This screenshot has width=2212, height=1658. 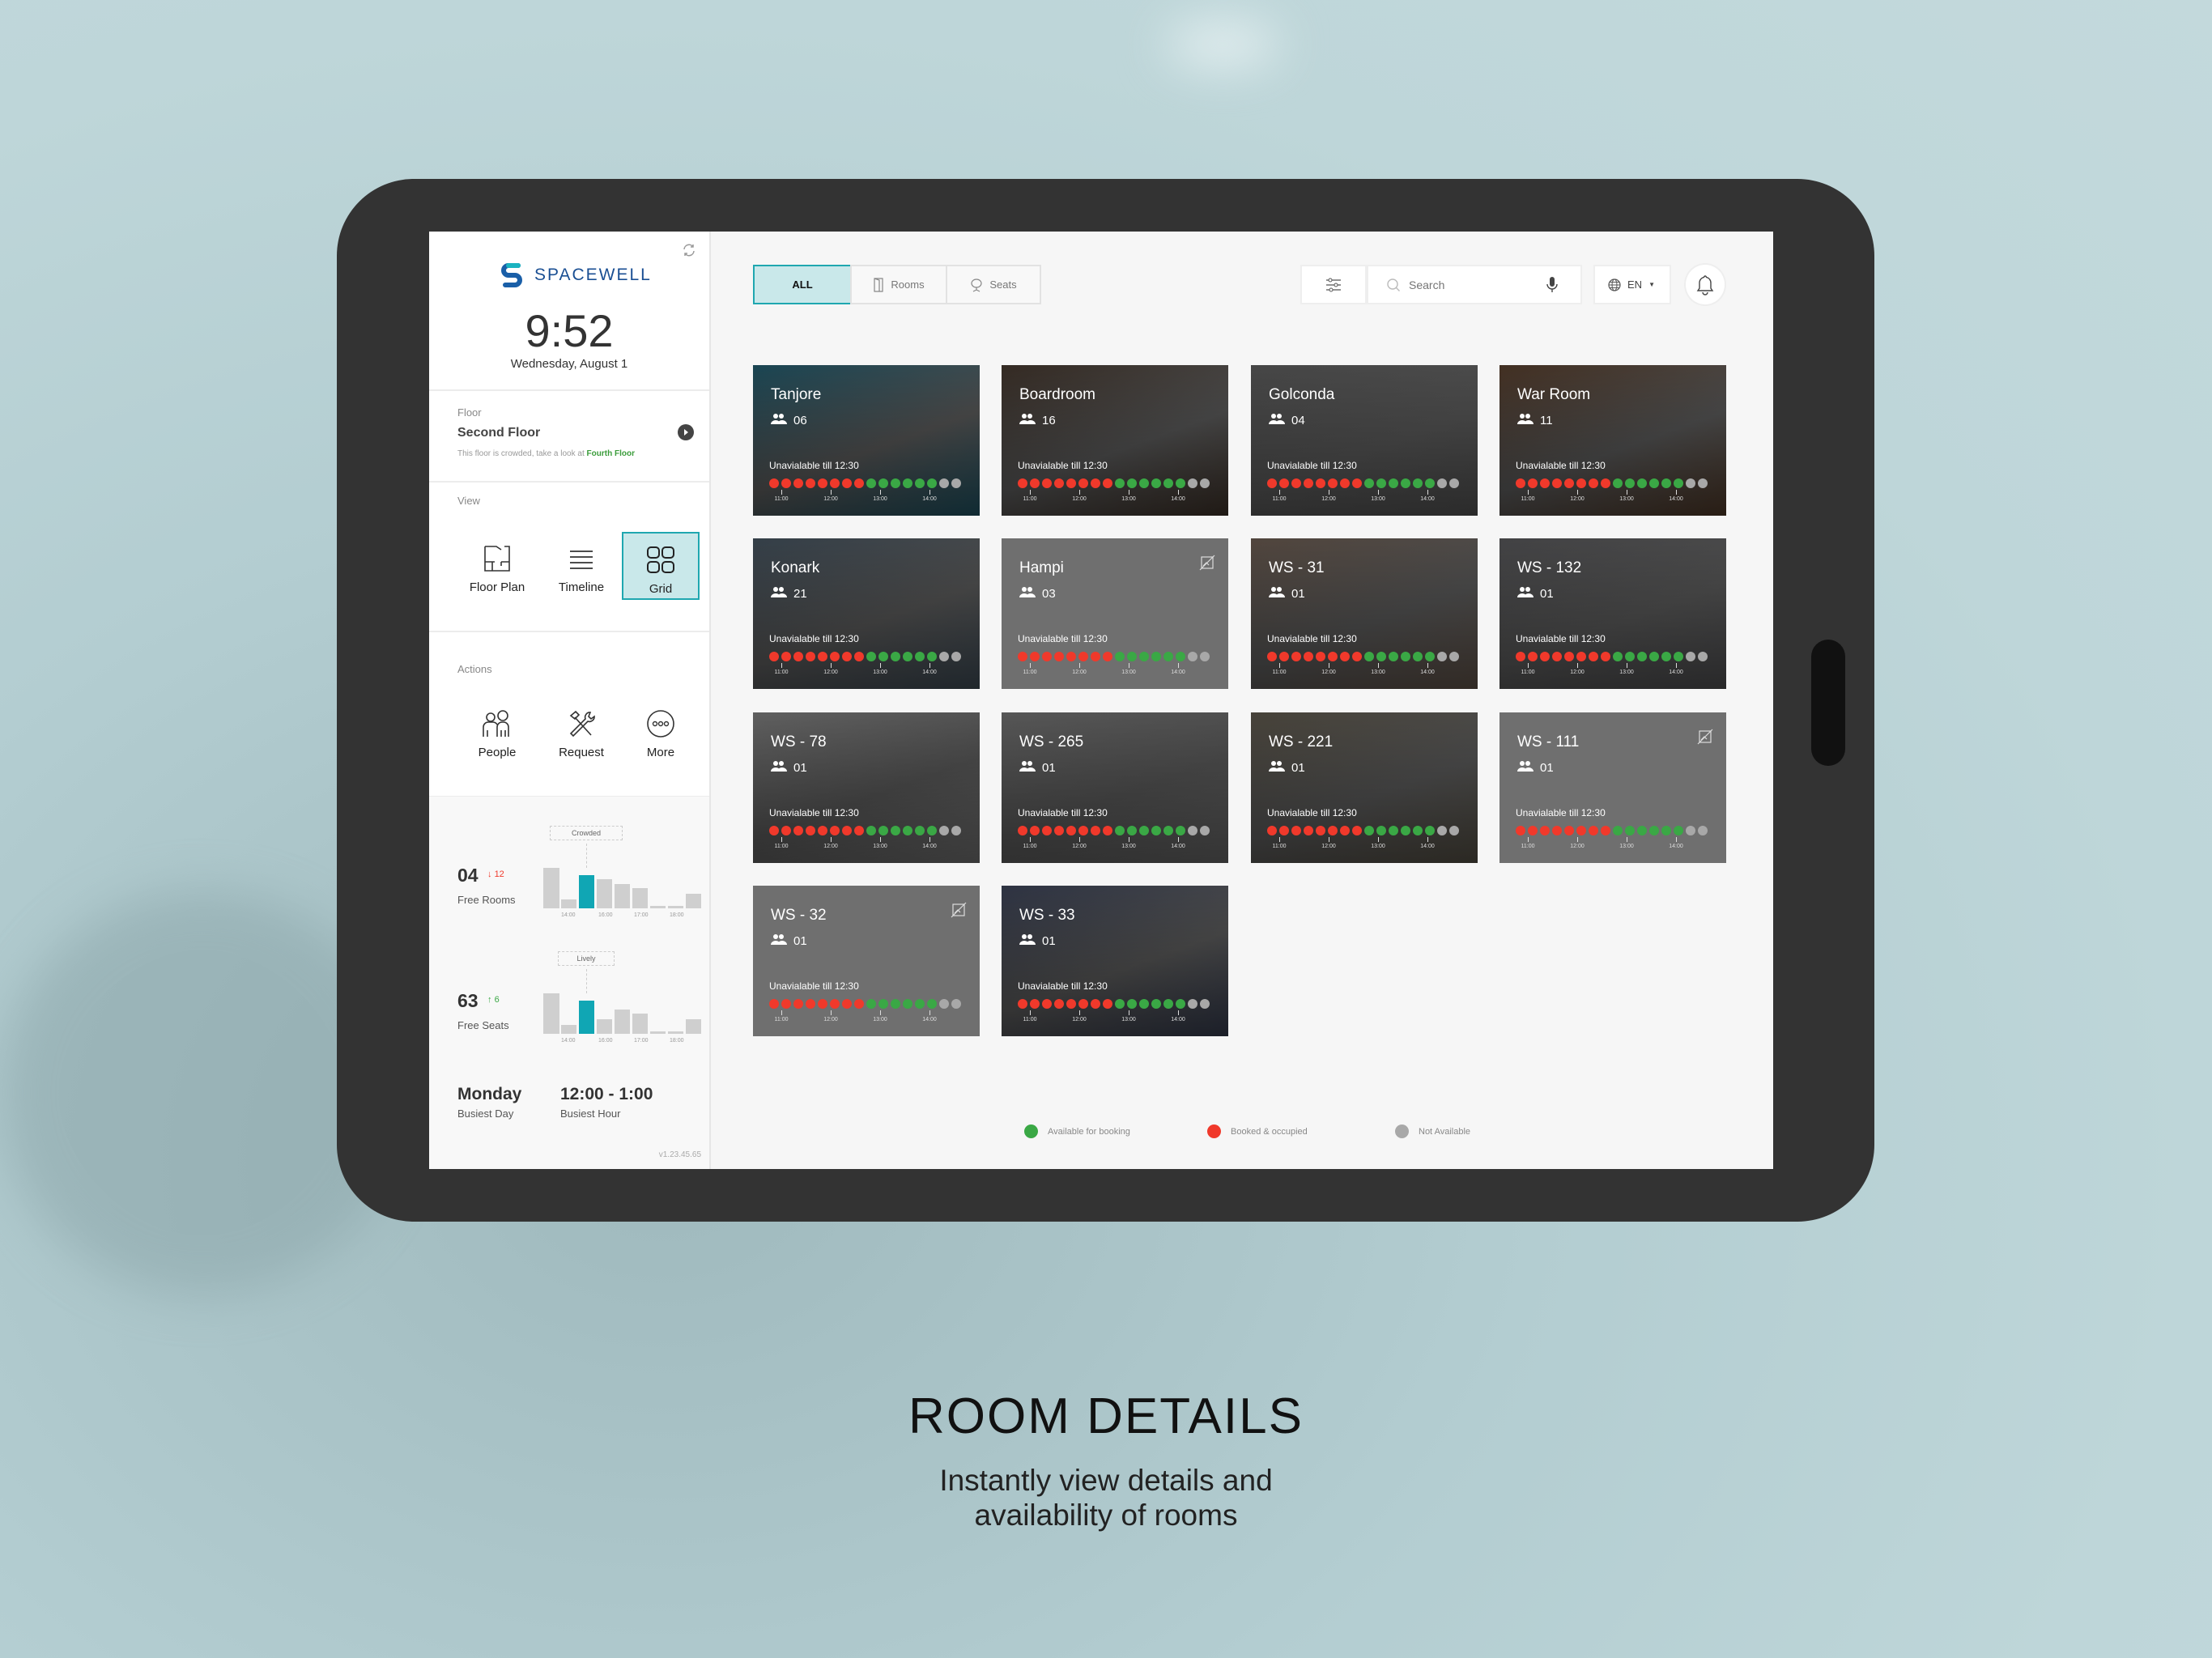 I want to click on background-light, so click(x=1222, y=44).